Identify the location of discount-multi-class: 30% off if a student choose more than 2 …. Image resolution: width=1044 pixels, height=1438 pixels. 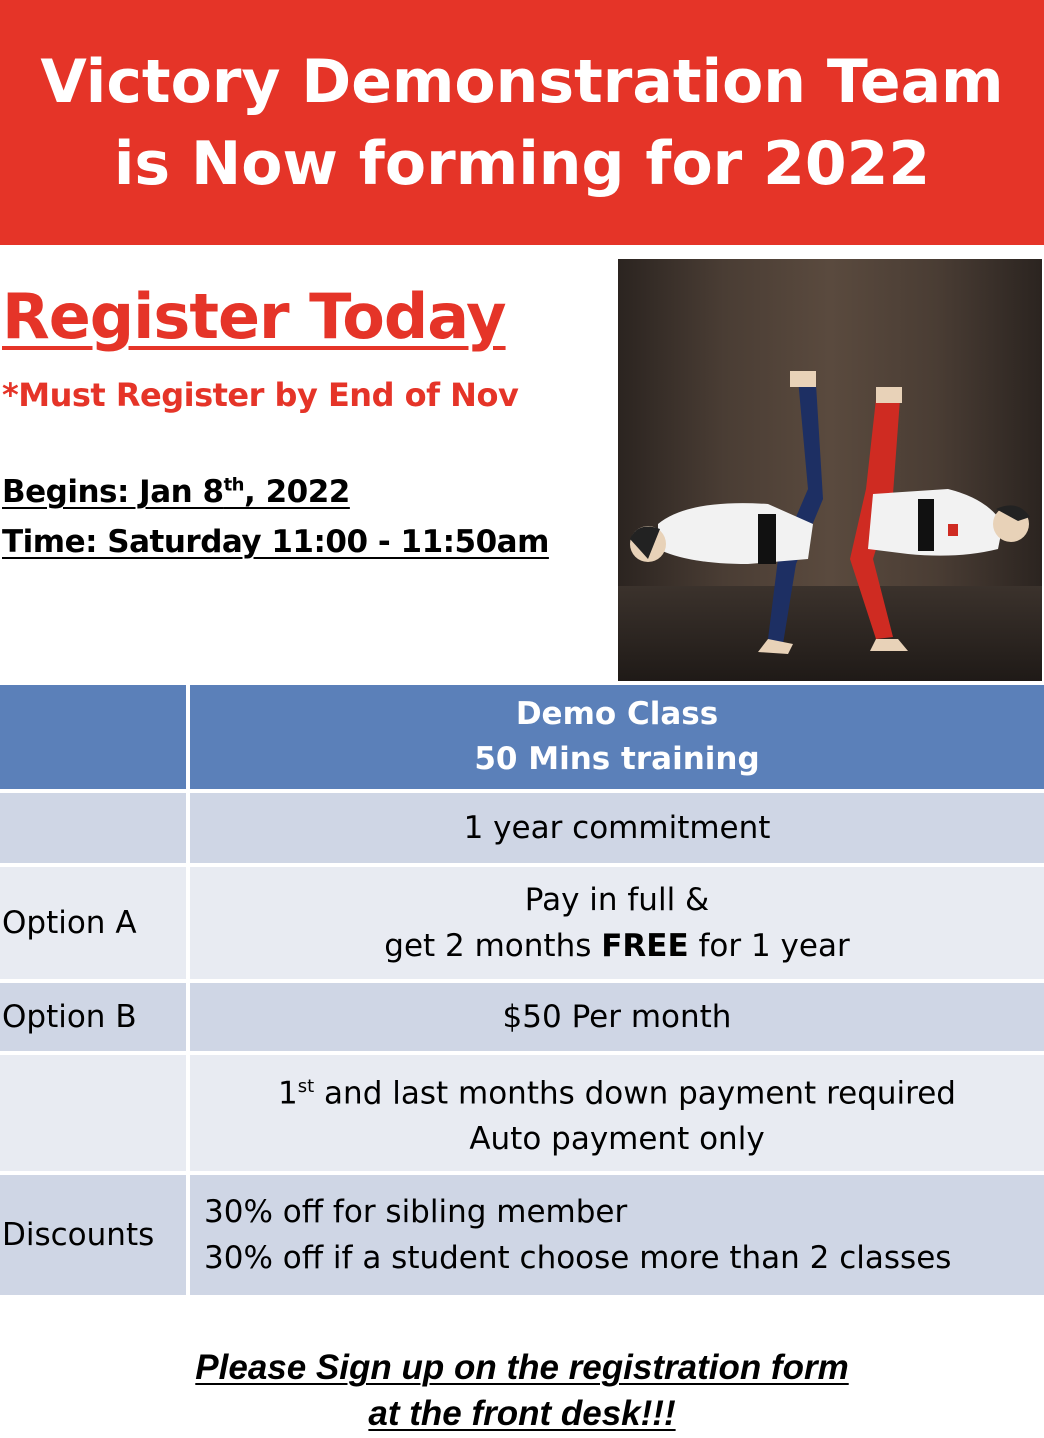
(578, 1258).